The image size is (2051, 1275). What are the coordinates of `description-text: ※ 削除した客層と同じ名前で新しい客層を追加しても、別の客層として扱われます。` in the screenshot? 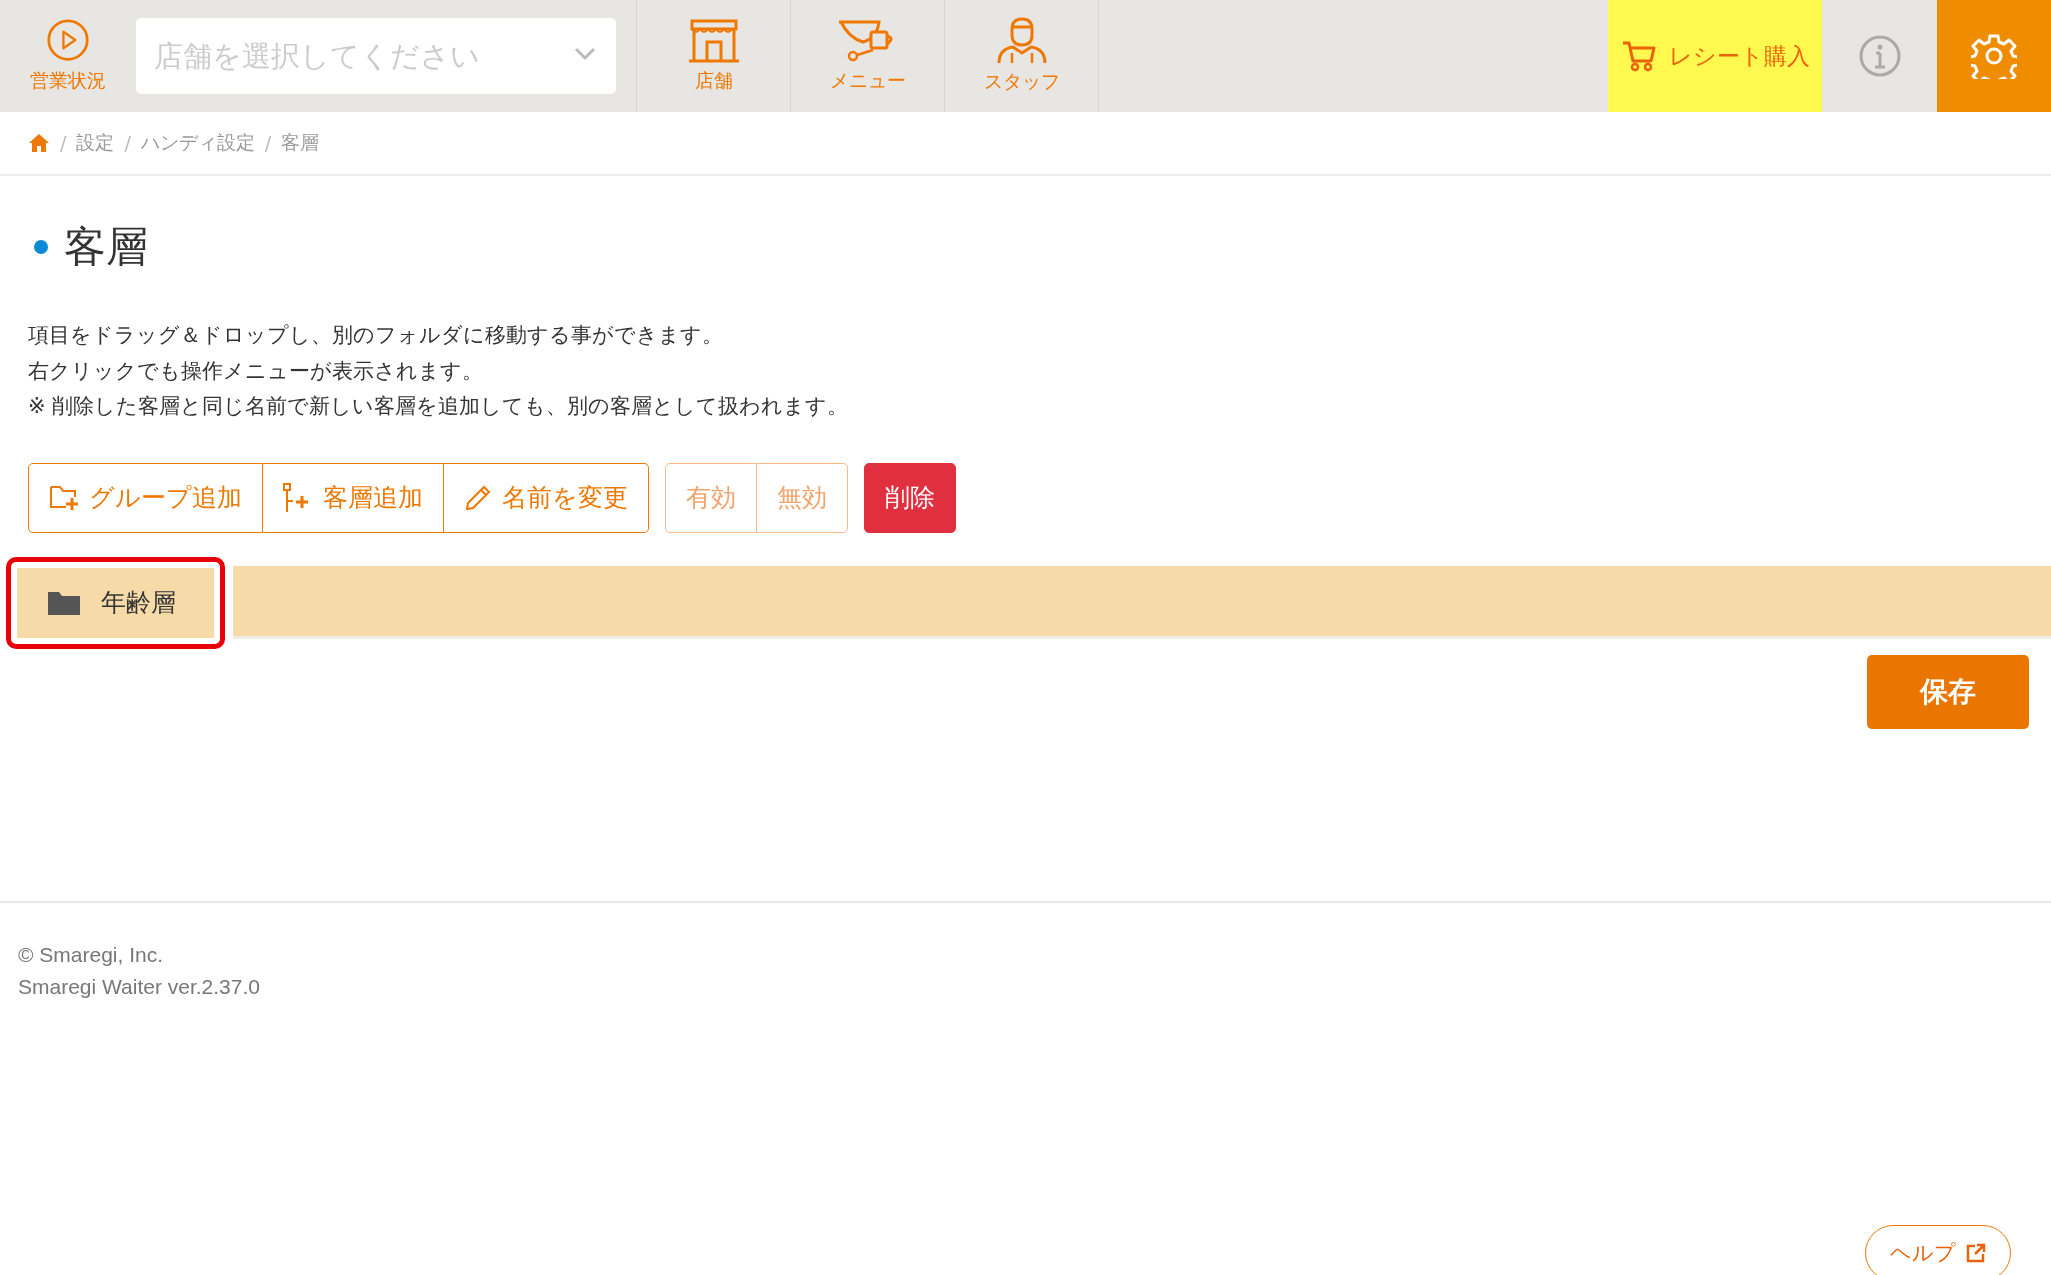 It's located at (439, 406).